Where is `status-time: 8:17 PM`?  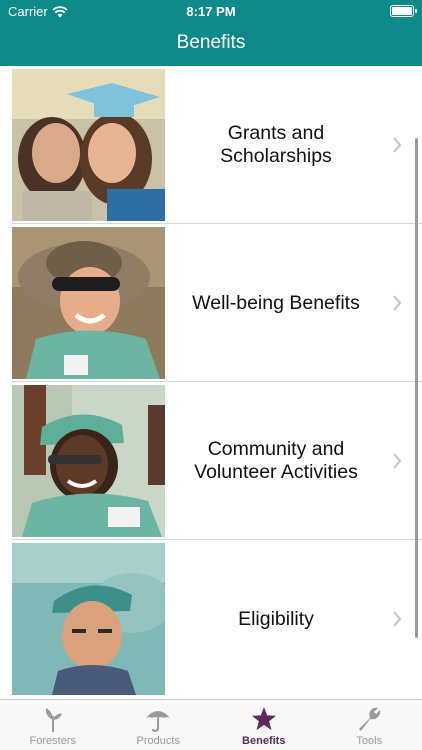 status-time: 8:17 PM is located at coordinates (211, 11).